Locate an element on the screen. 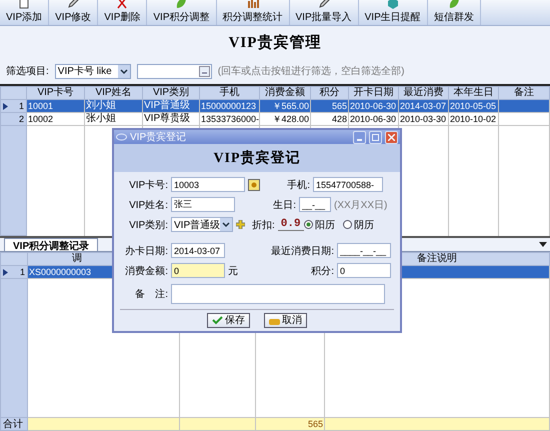  table-cell: 张小姐 is located at coordinates (113, 119).